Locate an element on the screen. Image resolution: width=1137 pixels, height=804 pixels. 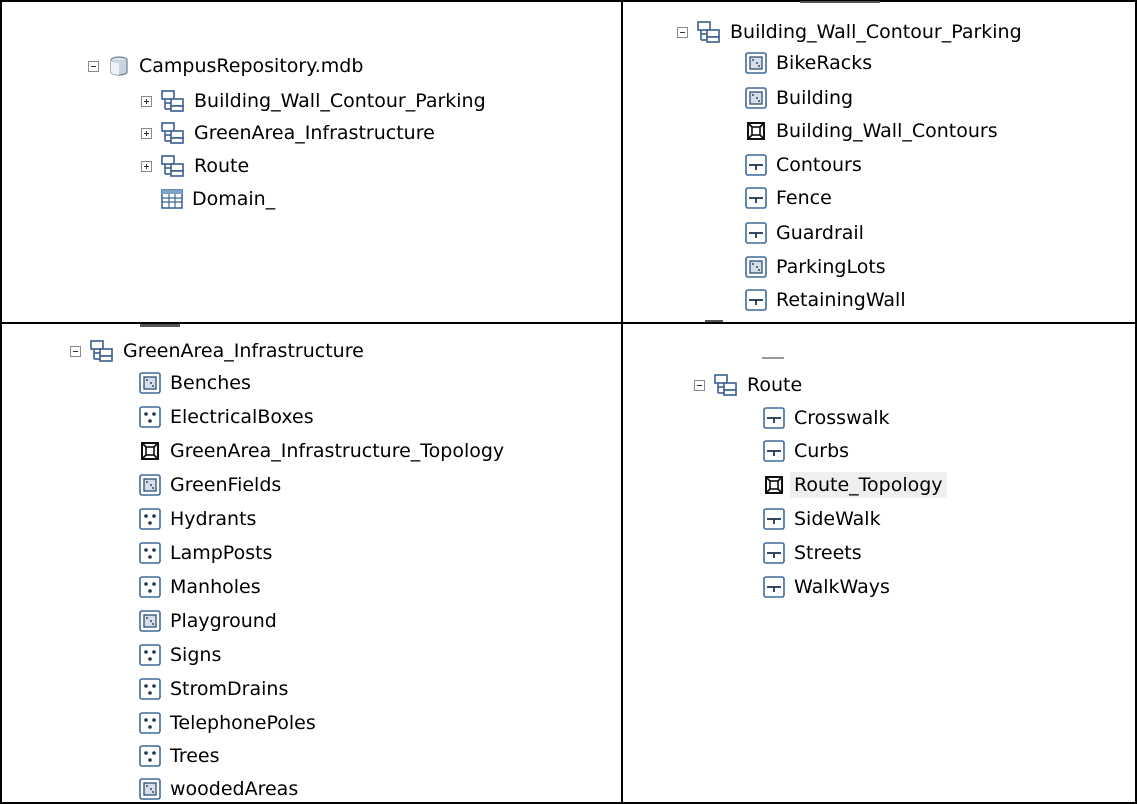
tree-node-label: Manholes is located at coordinates (215, 587).